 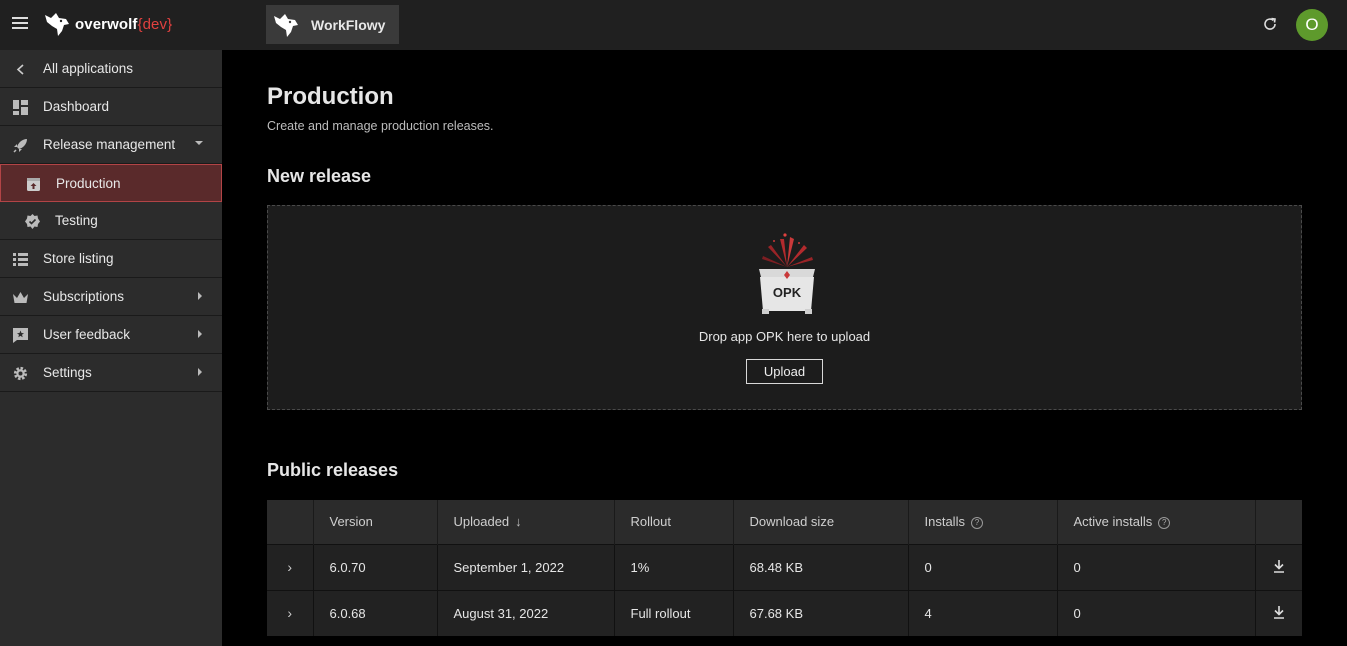 I want to click on cell-uploaded: August 31, 2022, so click(x=526, y=612).